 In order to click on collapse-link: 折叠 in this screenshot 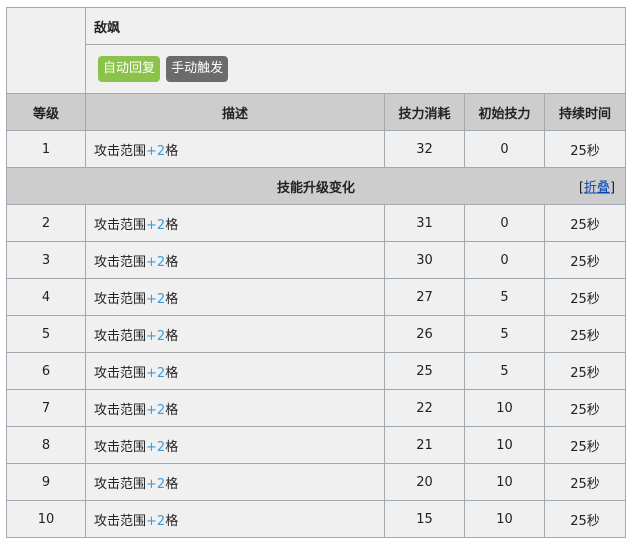, I will do `click(597, 188)`.